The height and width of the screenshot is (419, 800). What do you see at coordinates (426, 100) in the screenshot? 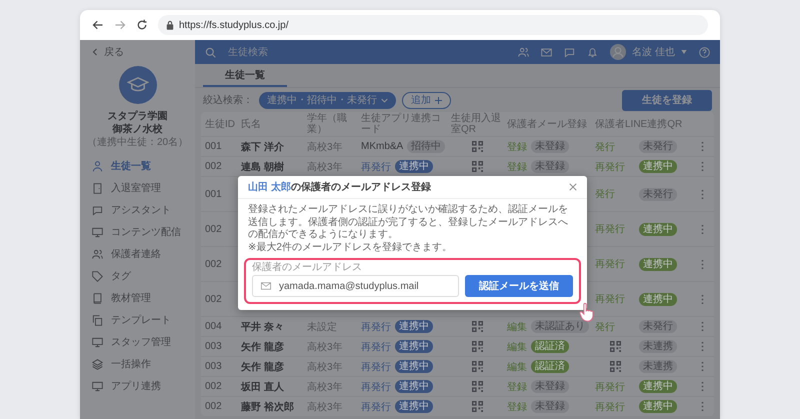
I see `add-filter-button: 追加` at bounding box center [426, 100].